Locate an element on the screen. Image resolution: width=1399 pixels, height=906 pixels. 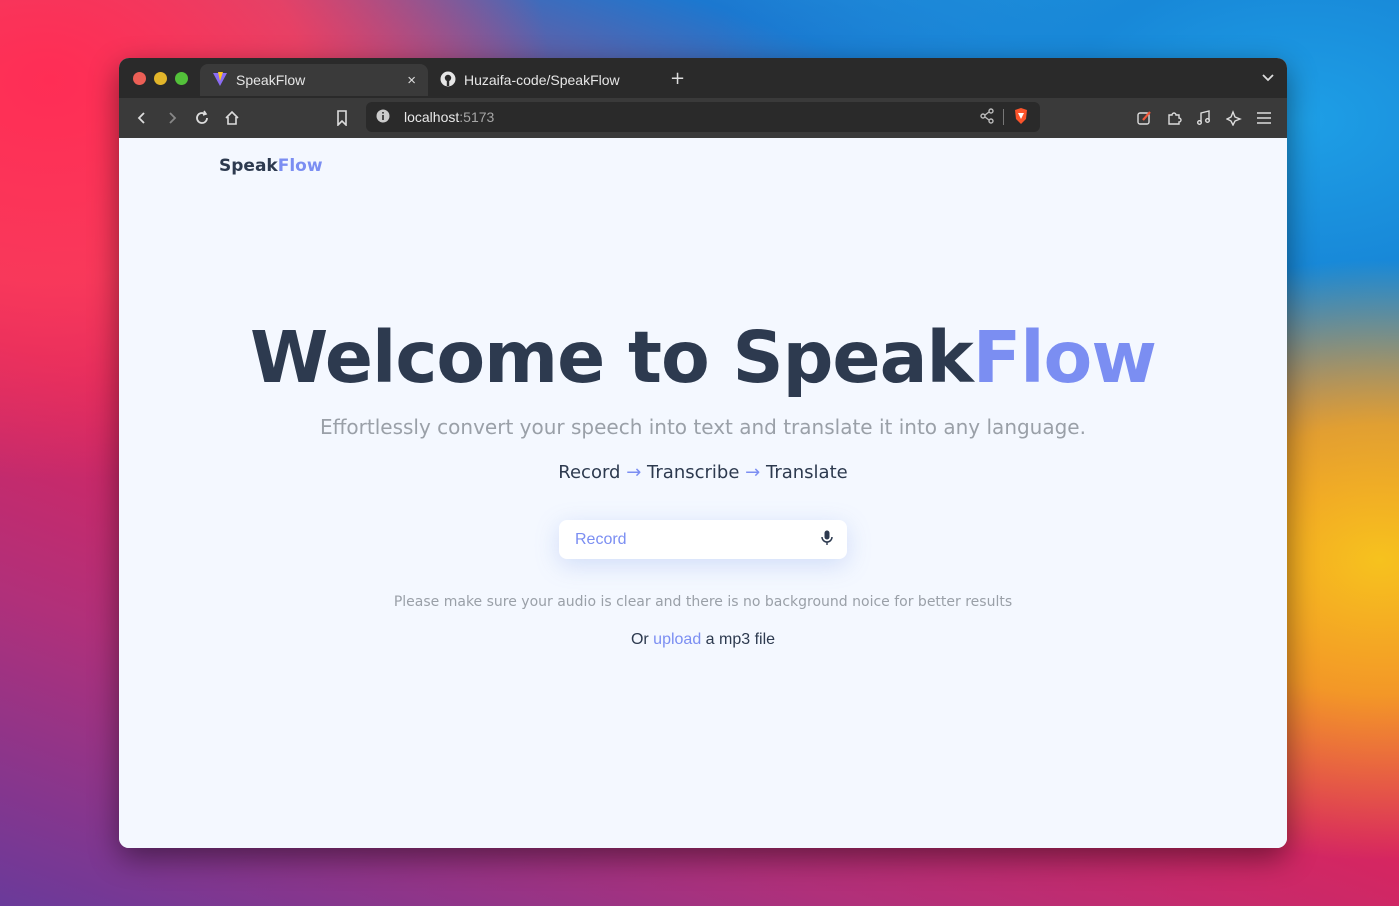
url-host: localhost is located at coordinates (432, 117).